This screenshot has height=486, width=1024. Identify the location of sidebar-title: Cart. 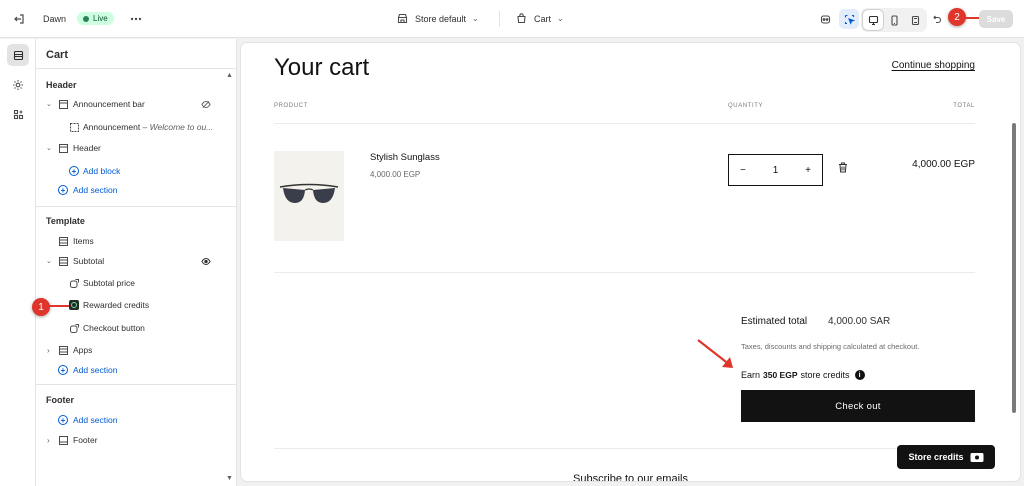
(57, 55).